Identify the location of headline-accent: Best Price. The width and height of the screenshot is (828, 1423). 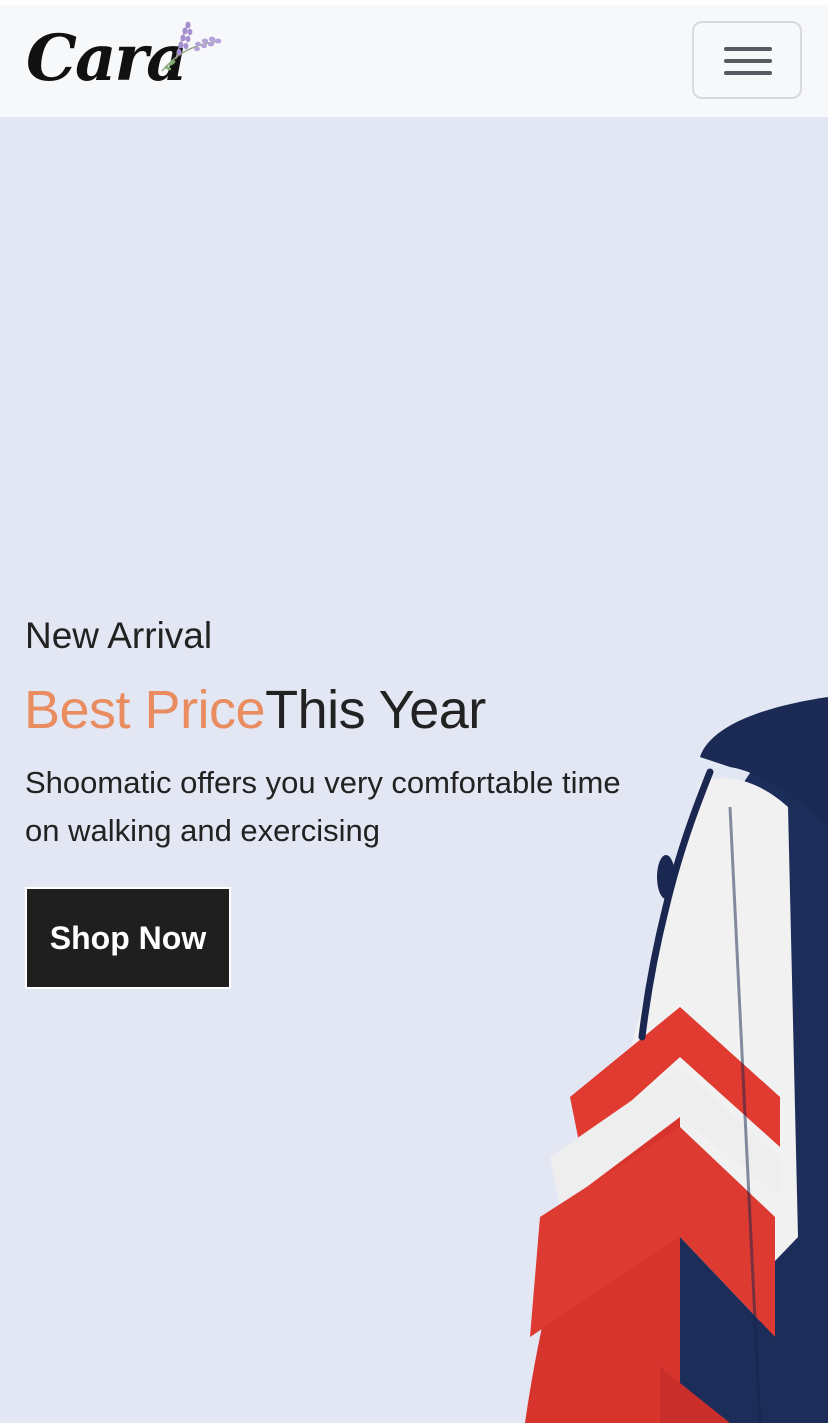
(145, 710).